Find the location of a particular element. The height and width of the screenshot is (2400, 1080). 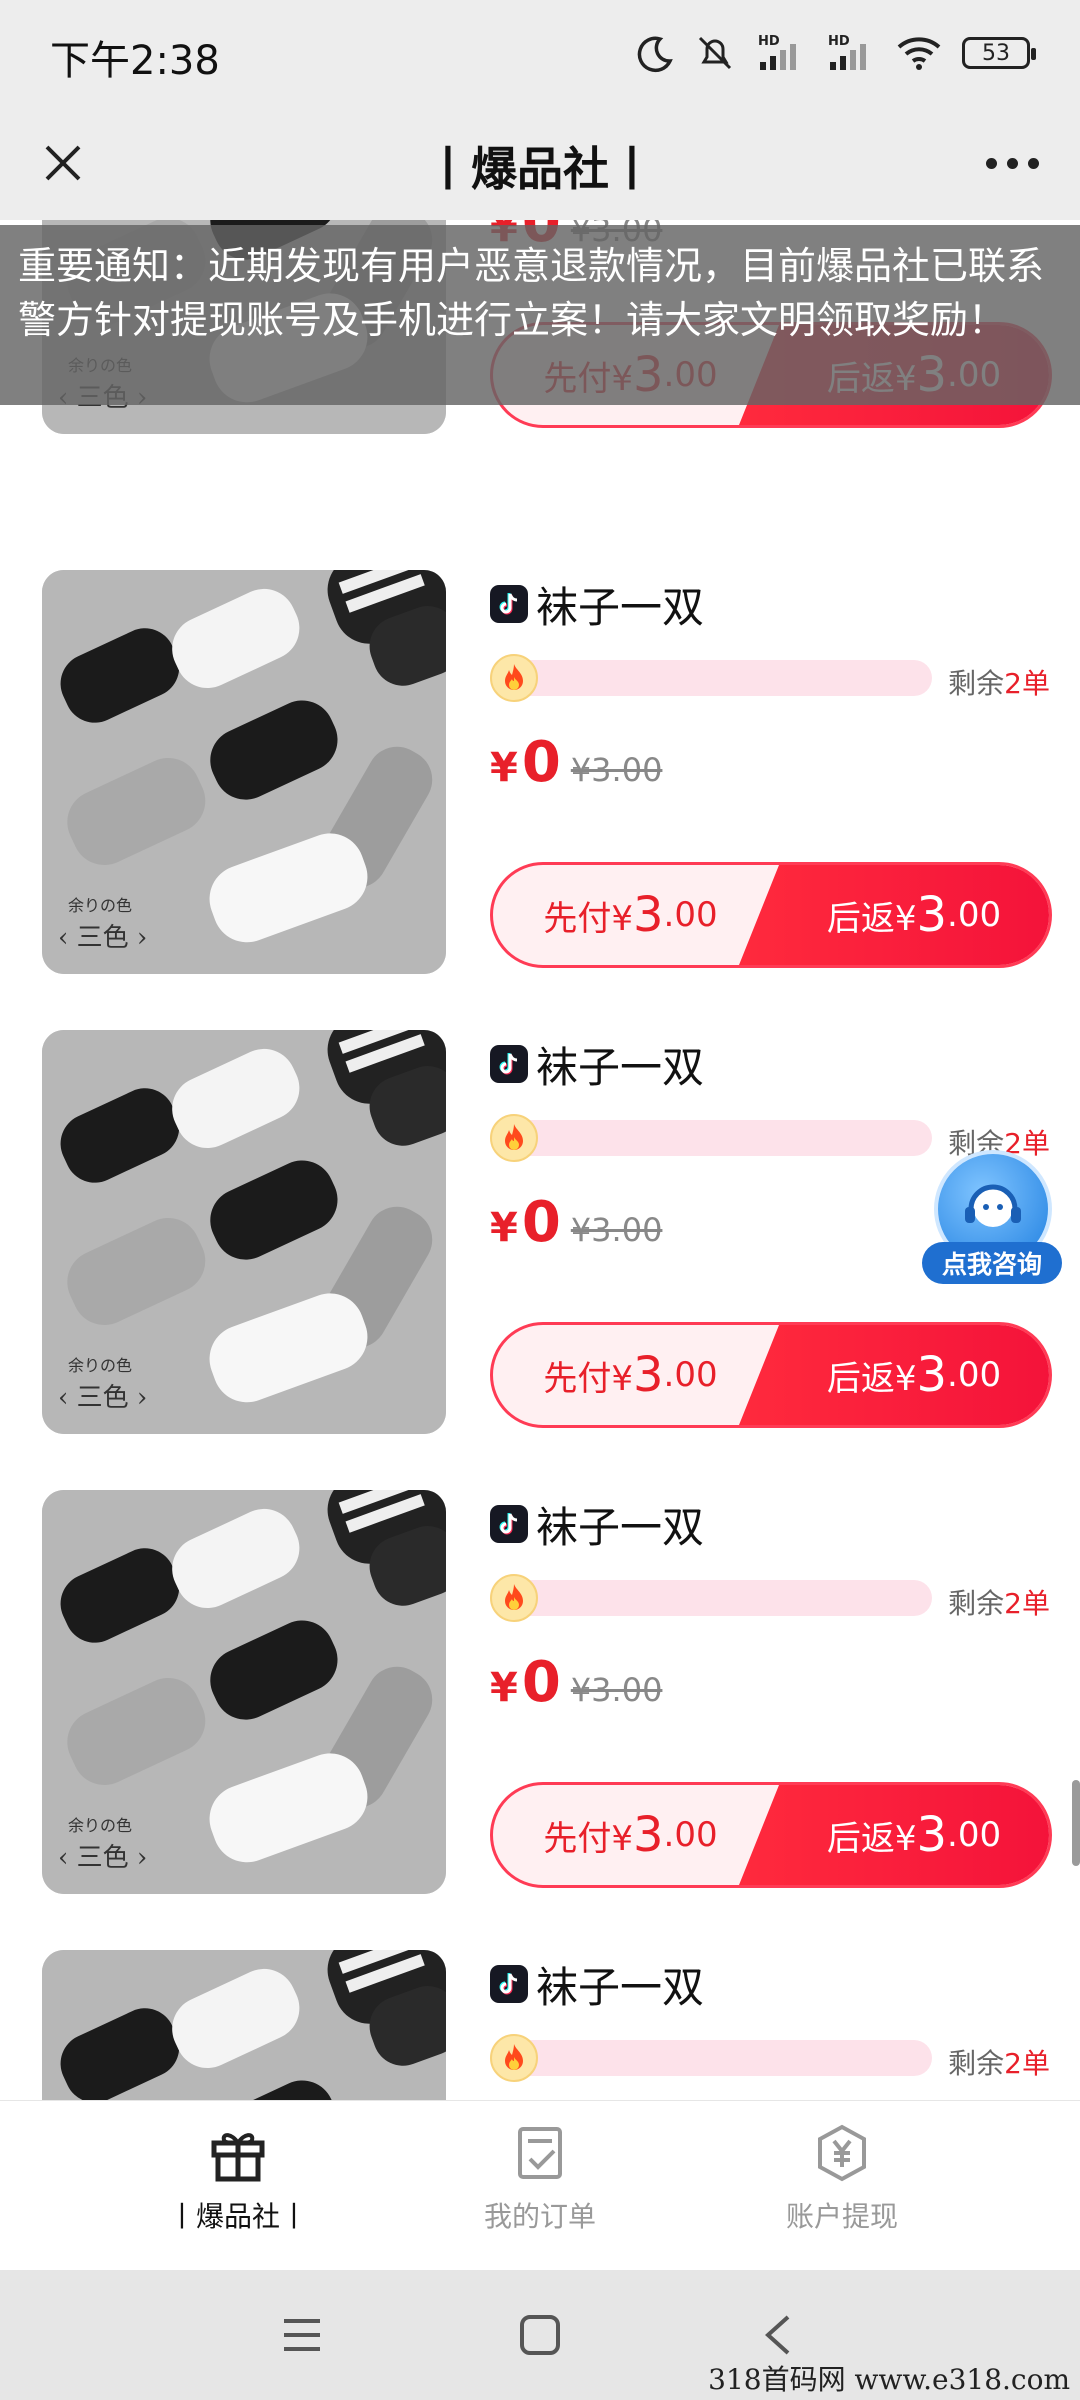

menu-nav-button is located at coordinates (302, 2335).